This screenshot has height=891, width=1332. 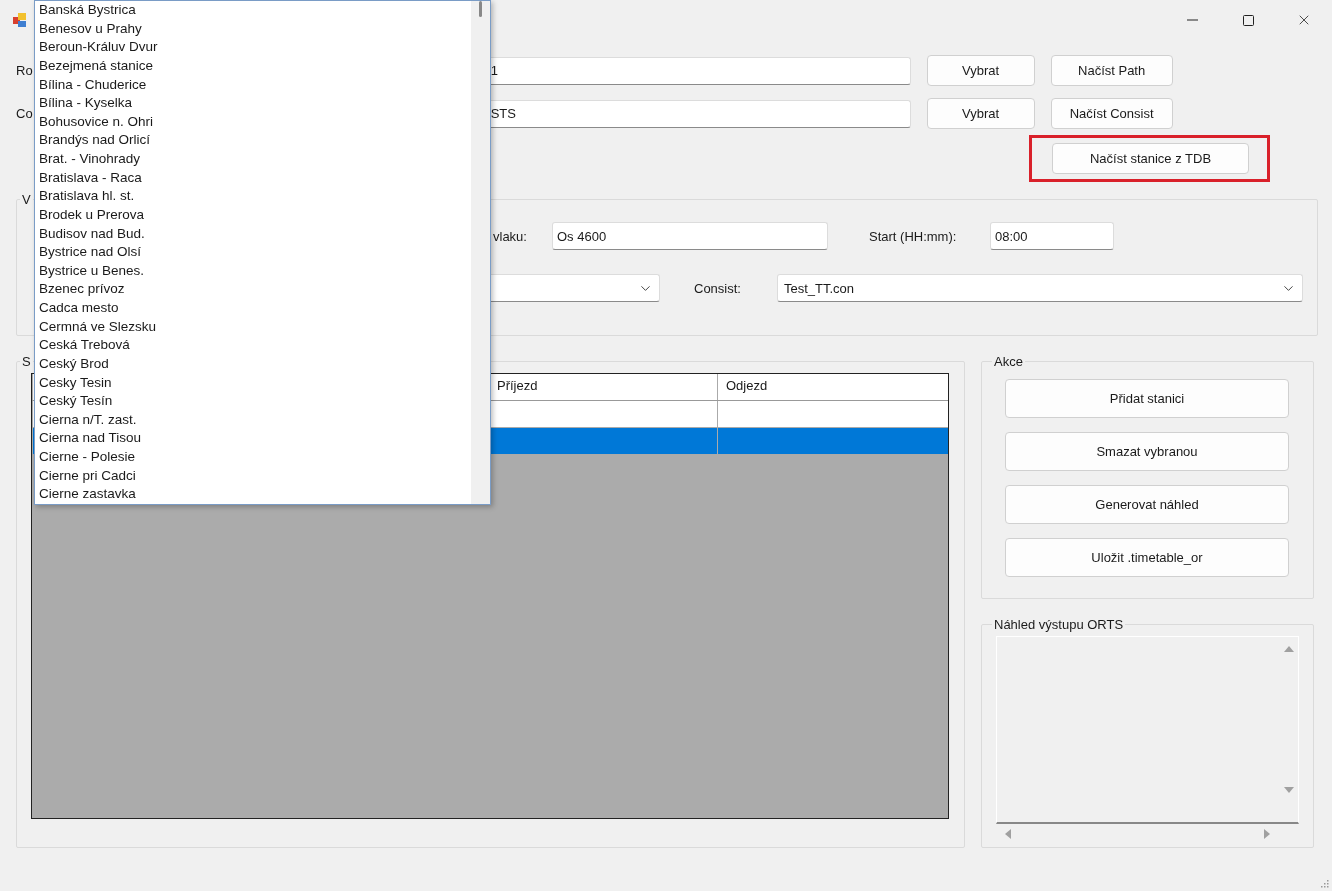 What do you see at coordinates (819, 288) in the screenshot?
I see `combo-value: Test_TT.con` at bounding box center [819, 288].